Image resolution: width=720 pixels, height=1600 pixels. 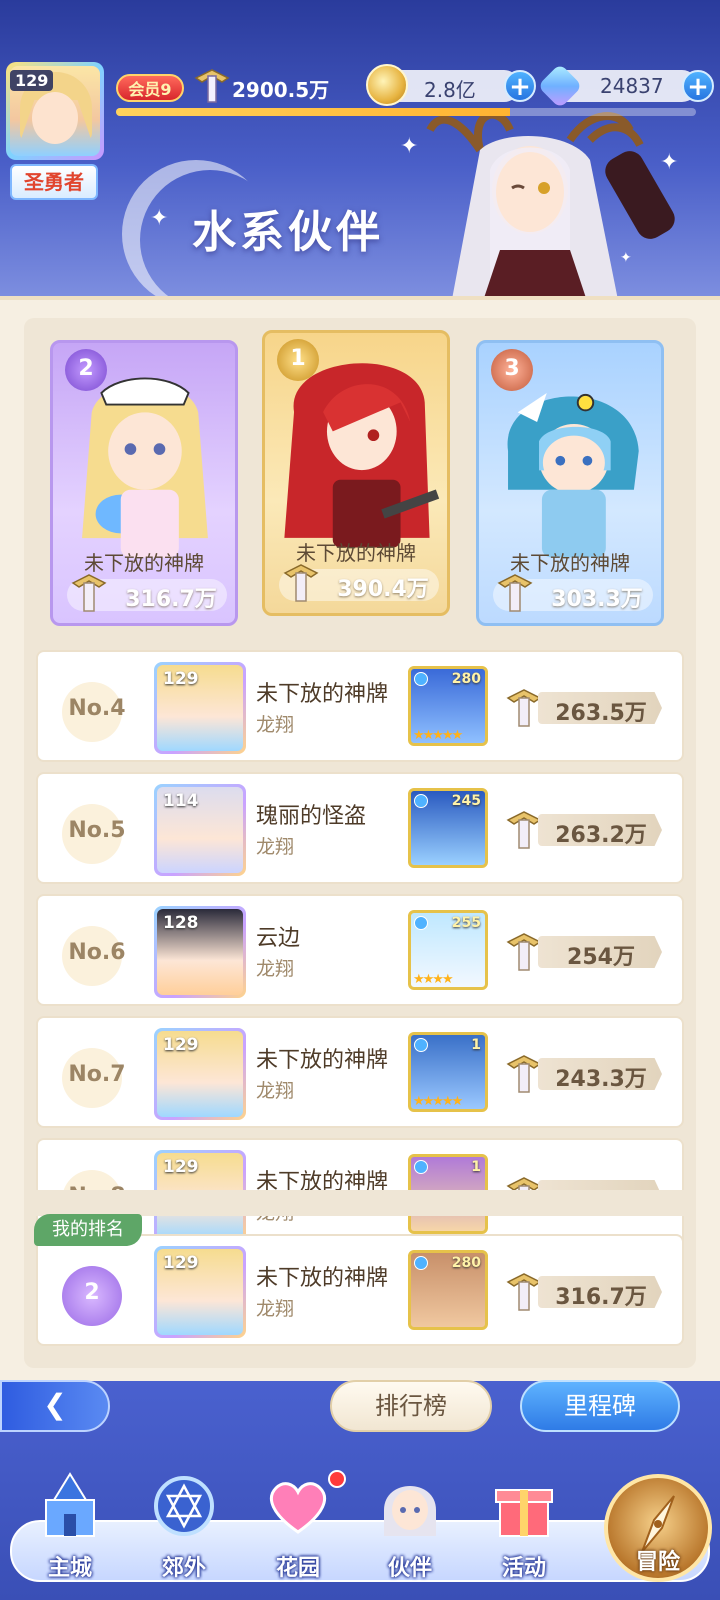 What do you see at coordinates (433, 979) in the screenshot?
I see `star-rating: ★★★★` at bounding box center [433, 979].